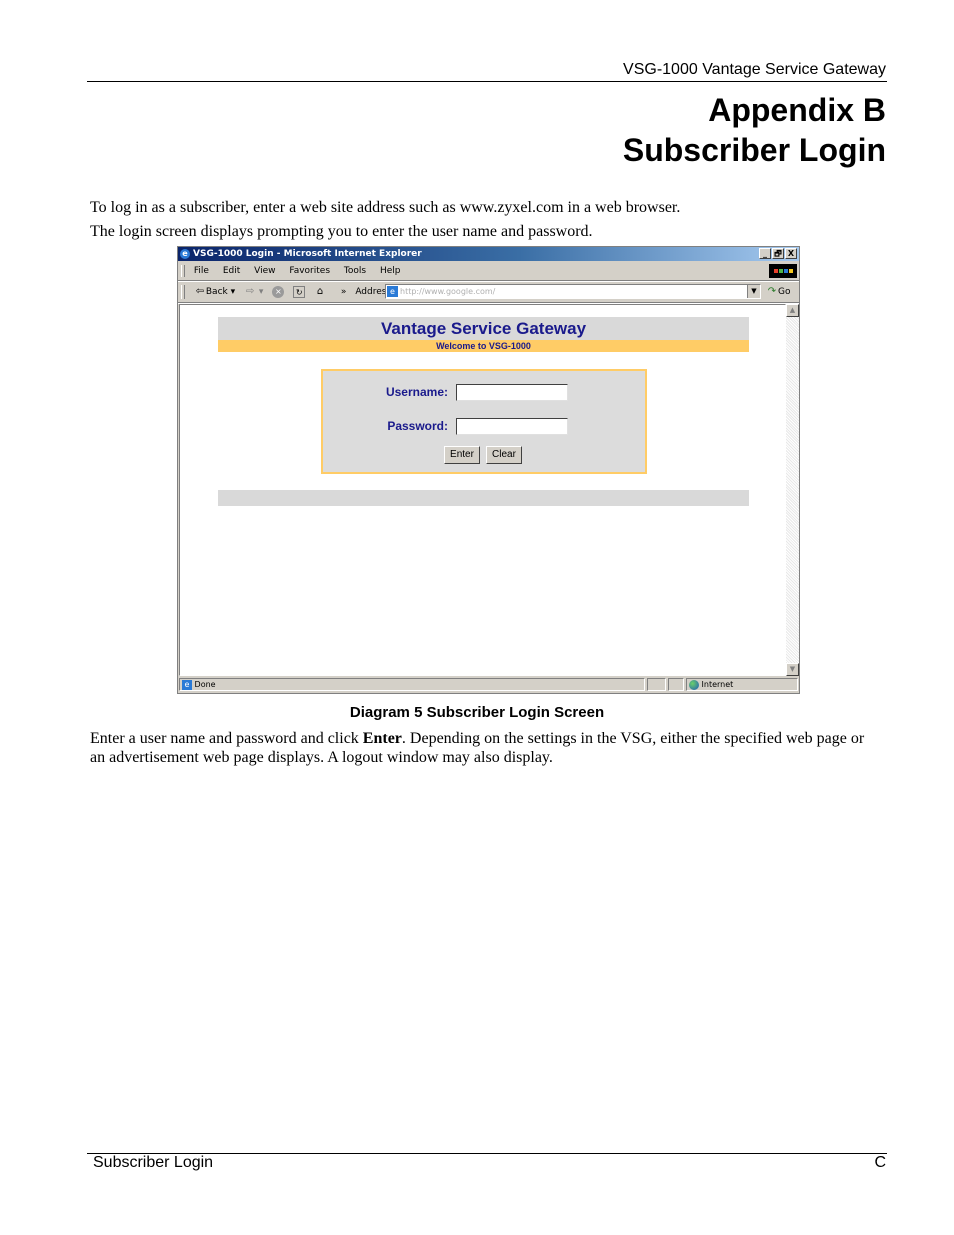 This screenshot has width=954, height=1235. Describe the element at coordinates (783, 271) in the screenshot. I see `windows-logo-icon` at that location.